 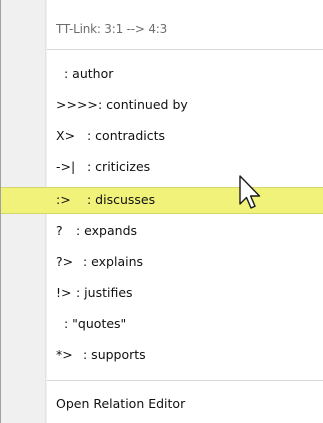 What do you see at coordinates (77, 104) in the screenshot?
I see `menu-item-symbol: >>>>` at bounding box center [77, 104].